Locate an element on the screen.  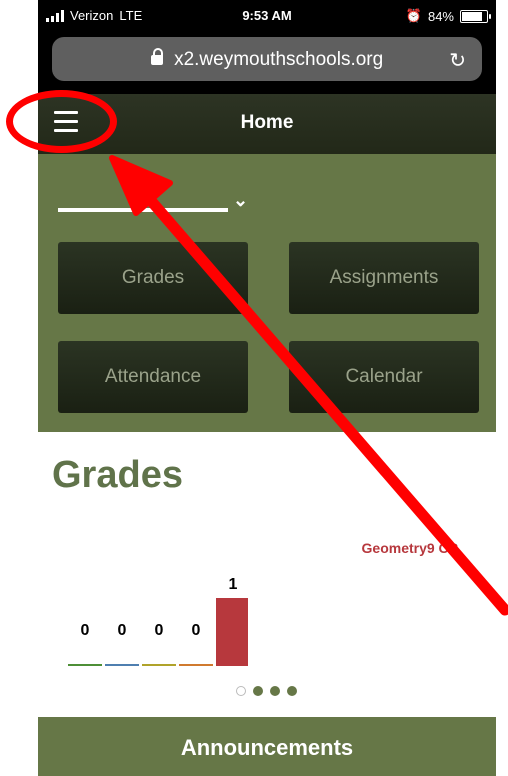
battery-fill is located at coordinates (472, 16).